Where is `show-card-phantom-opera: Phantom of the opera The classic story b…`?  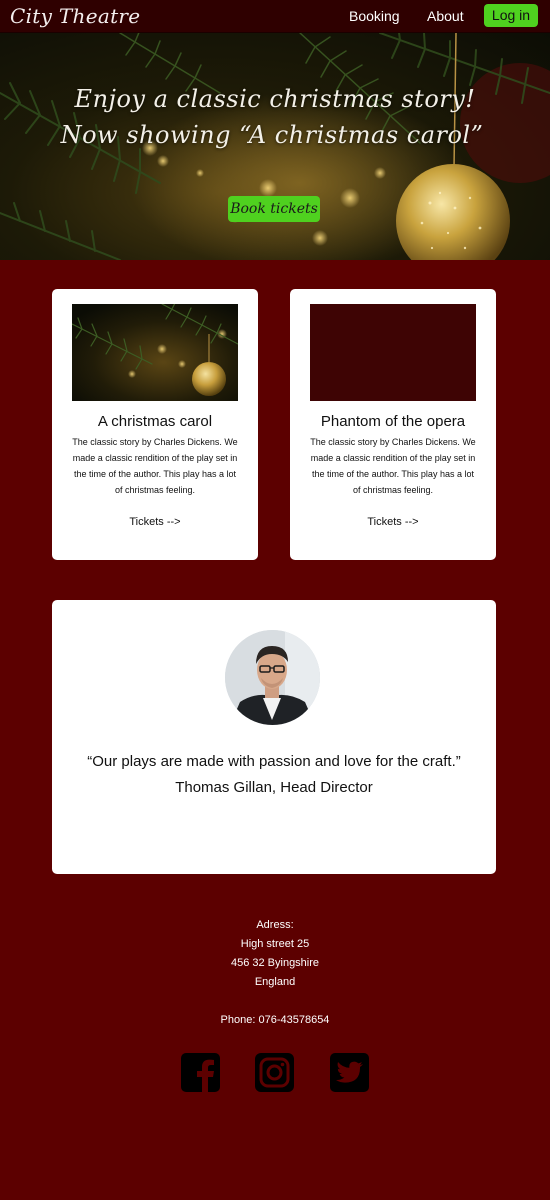 show-card-phantom-opera: Phantom of the opera The classic story b… is located at coordinates (393, 424).